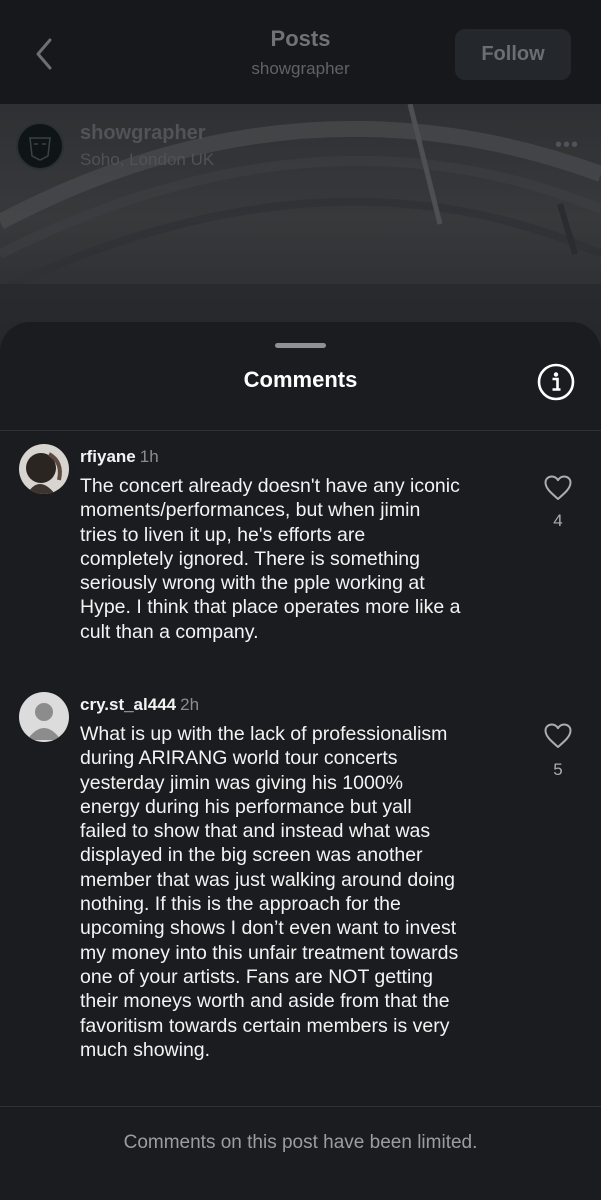  Describe the element at coordinates (251, 855) in the screenshot. I see `comment-line: displayed in the big screen was another` at that location.